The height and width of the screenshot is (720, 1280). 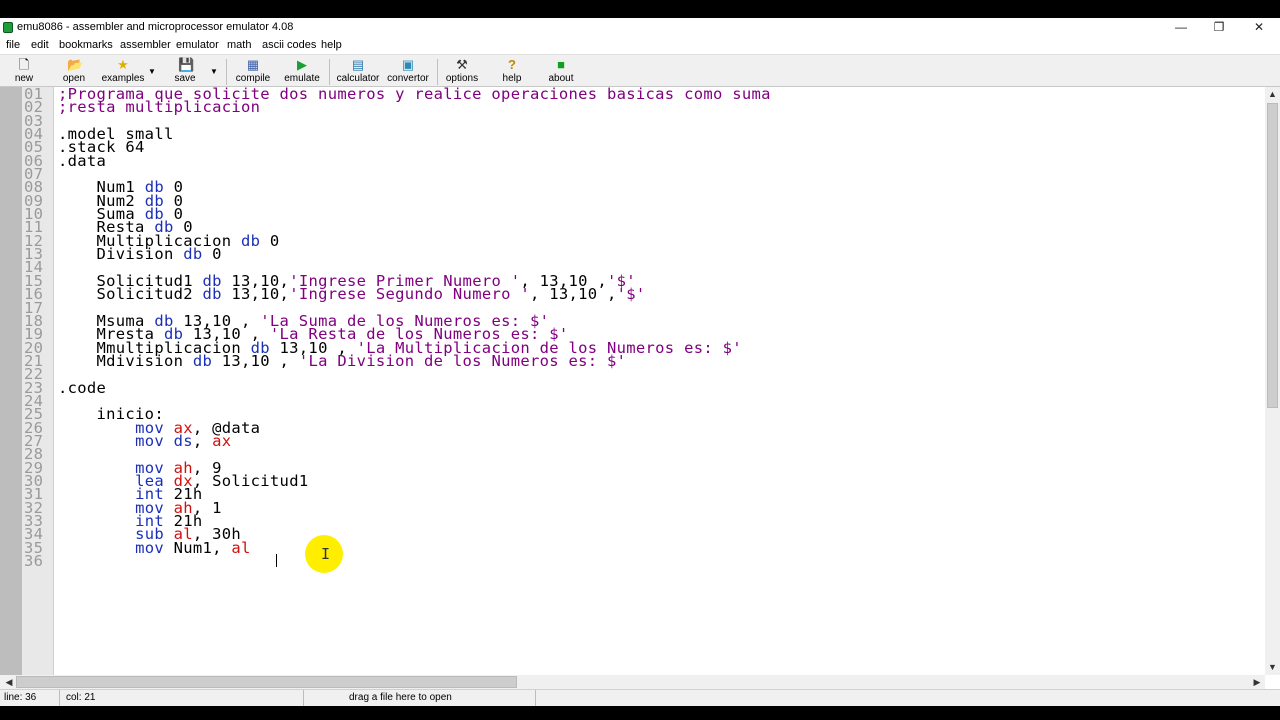 What do you see at coordinates (86, 45) in the screenshot?
I see `menu-bookmarks: bookmarks` at bounding box center [86, 45].